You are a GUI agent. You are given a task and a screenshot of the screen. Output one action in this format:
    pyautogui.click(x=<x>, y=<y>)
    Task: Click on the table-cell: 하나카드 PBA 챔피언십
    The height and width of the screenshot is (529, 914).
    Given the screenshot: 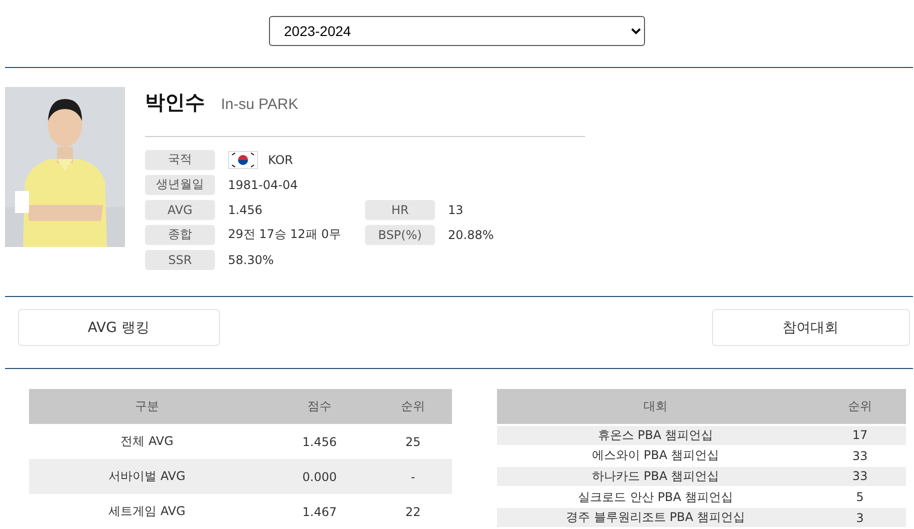 What is the action you would take?
    pyautogui.click(x=655, y=476)
    